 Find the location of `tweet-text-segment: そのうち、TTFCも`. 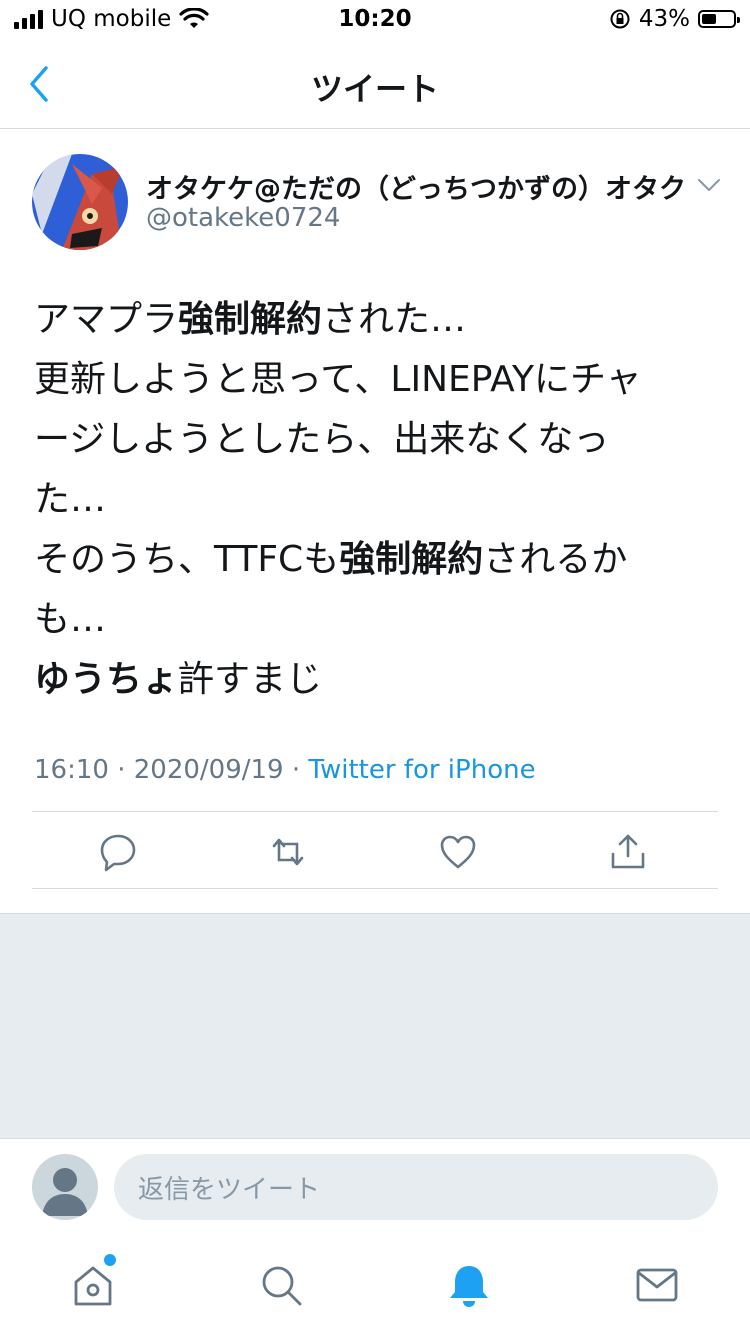

tweet-text-segment: そのうち、TTFCも is located at coordinates (187, 559).